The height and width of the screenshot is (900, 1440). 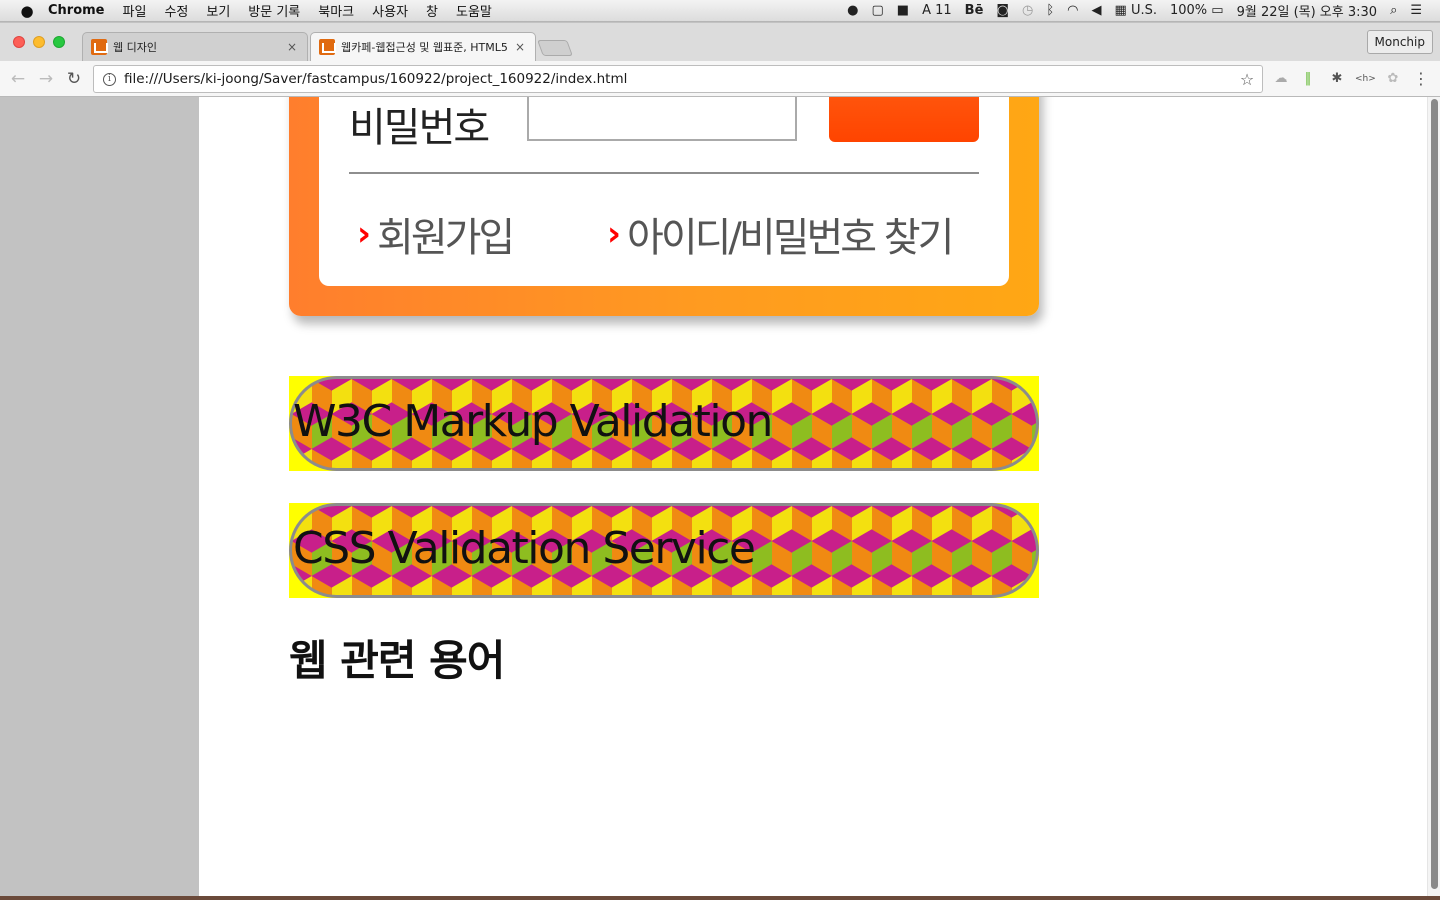 I want to click on css-validator-link: CSS Validation Service, so click(x=524, y=548).